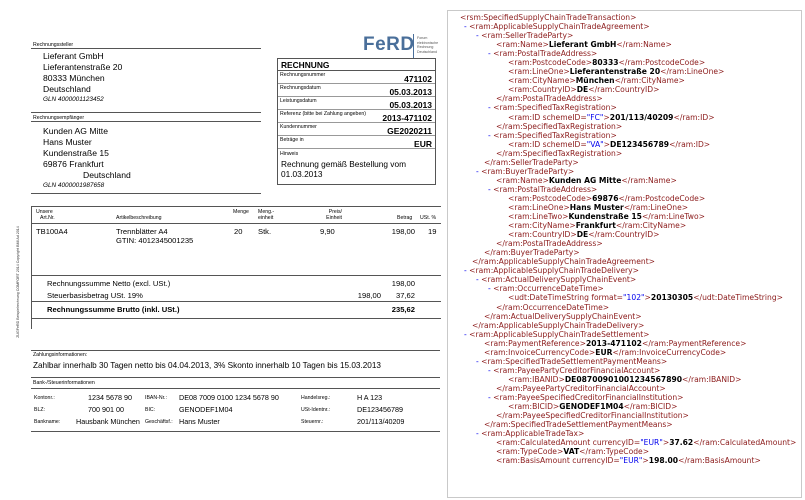 This screenshot has width=805, height=500. Describe the element at coordinates (538, 217) in the screenshot. I see `xml-open-tag: <ram:LineTwo>` at that location.